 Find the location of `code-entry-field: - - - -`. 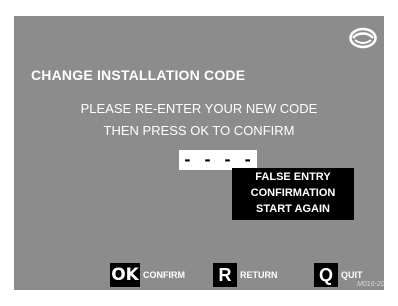

code-entry-field: - - - - is located at coordinates (218, 160).